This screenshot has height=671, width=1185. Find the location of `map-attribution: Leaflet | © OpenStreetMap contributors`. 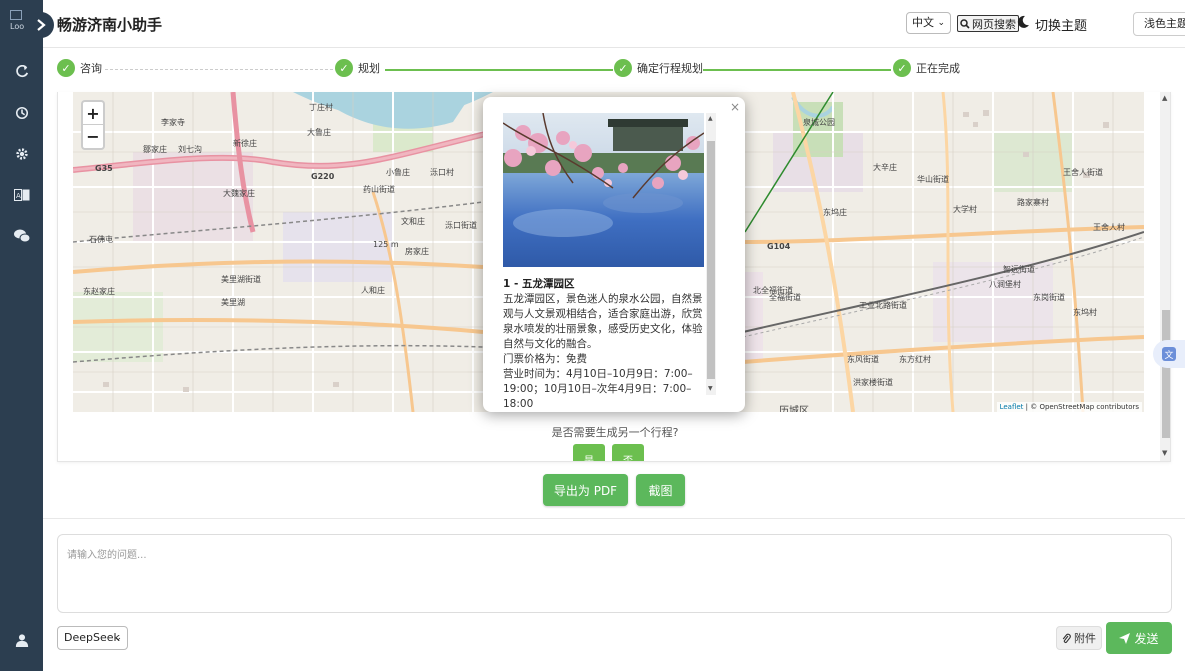

map-attribution: Leaflet | © OpenStreetMap contributors is located at coordinates (1069, 407).